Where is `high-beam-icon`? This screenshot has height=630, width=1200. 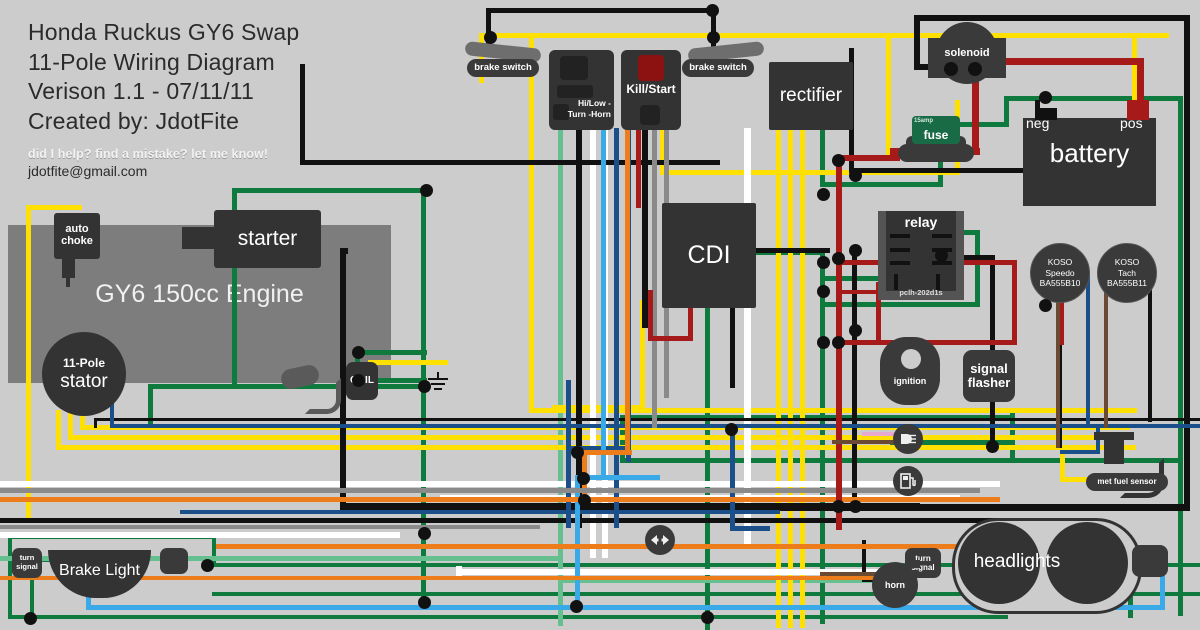
high-beam-icon is located at coordinates (908, 439).